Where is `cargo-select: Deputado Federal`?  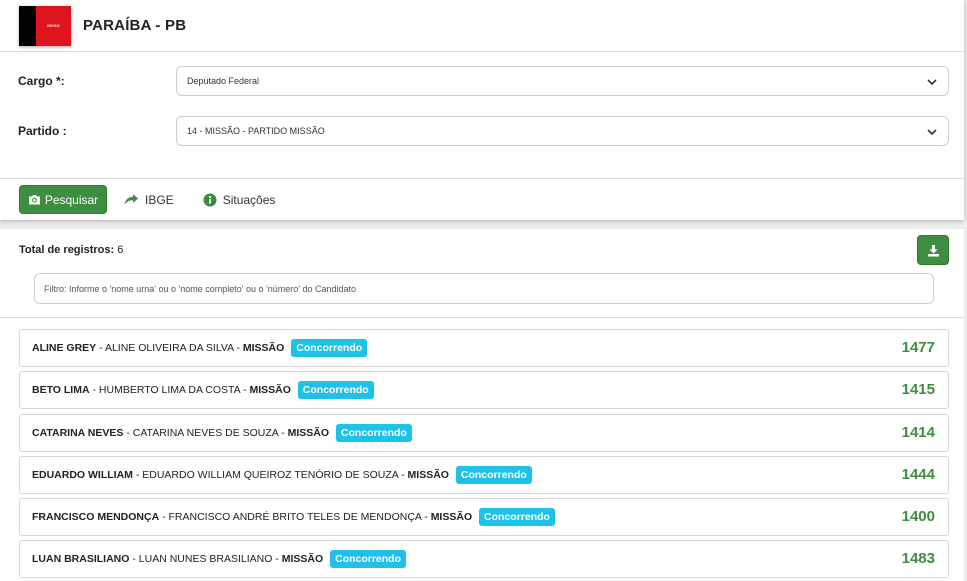 cargo-select: Deputado Federal is located at coordinates (562, 81).